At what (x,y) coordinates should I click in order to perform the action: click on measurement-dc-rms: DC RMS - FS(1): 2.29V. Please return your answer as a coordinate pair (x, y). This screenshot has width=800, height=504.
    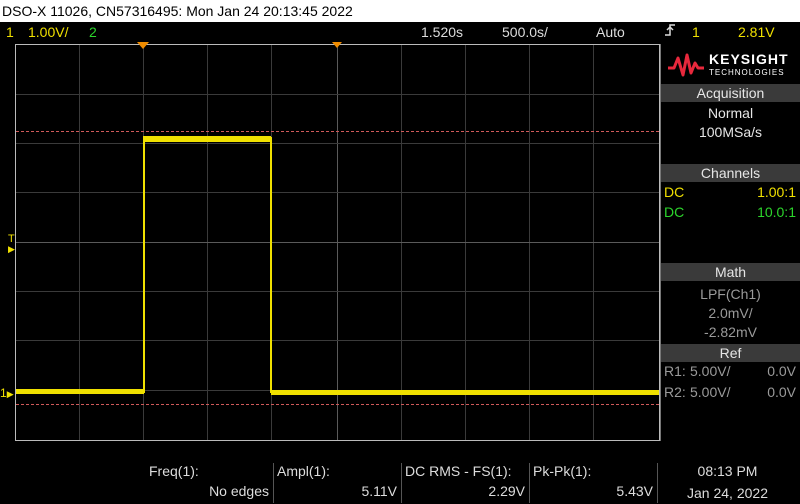
    Looking at the image, I should click on (465, 479).